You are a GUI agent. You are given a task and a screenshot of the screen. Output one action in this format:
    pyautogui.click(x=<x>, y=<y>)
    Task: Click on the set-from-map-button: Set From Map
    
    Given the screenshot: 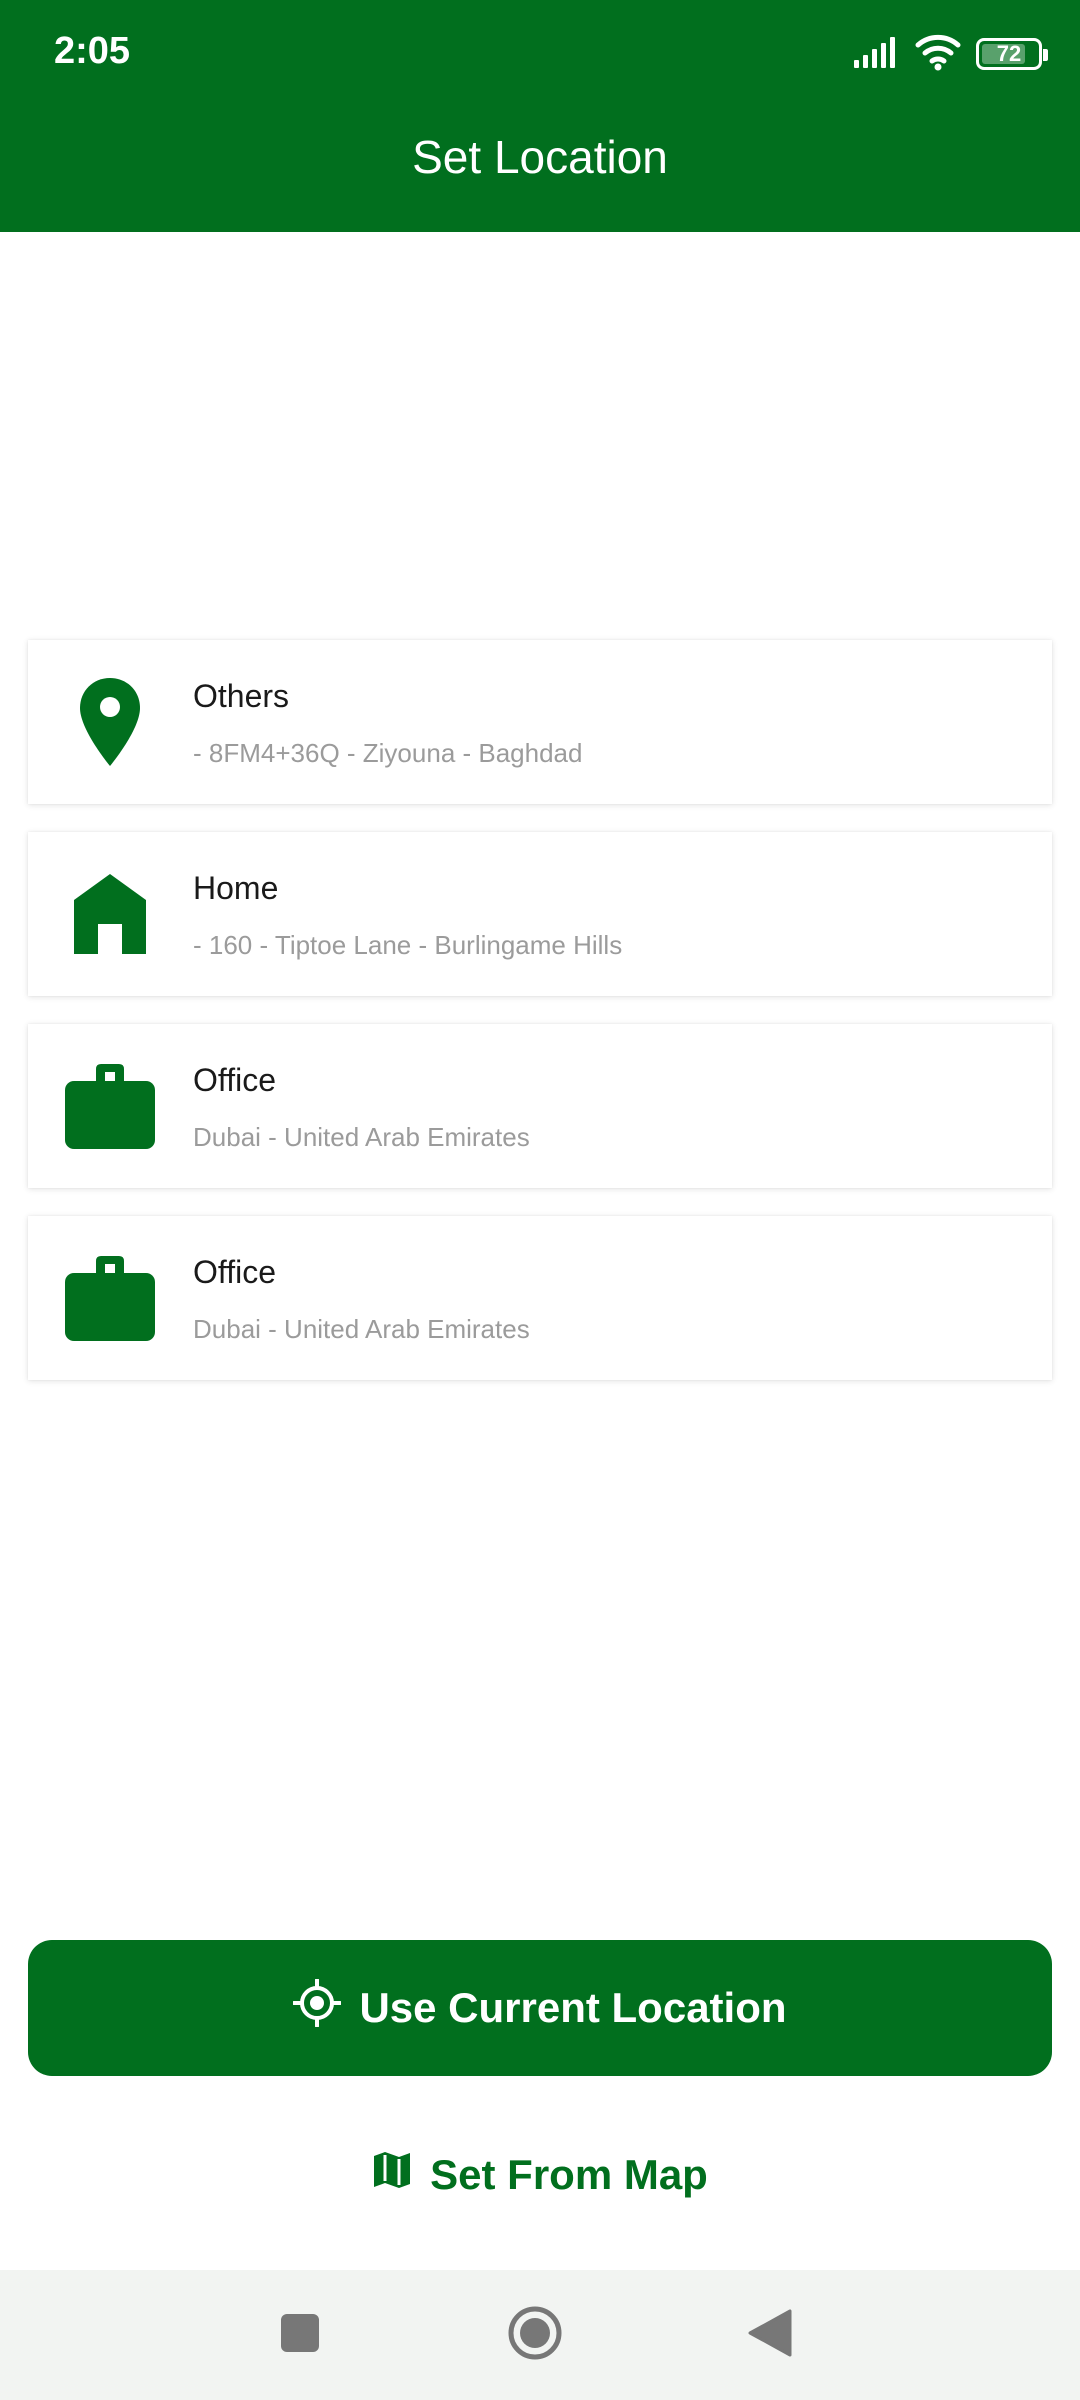 What is the action you would take?
    pyautogui.click(x=540, y=2175)
    